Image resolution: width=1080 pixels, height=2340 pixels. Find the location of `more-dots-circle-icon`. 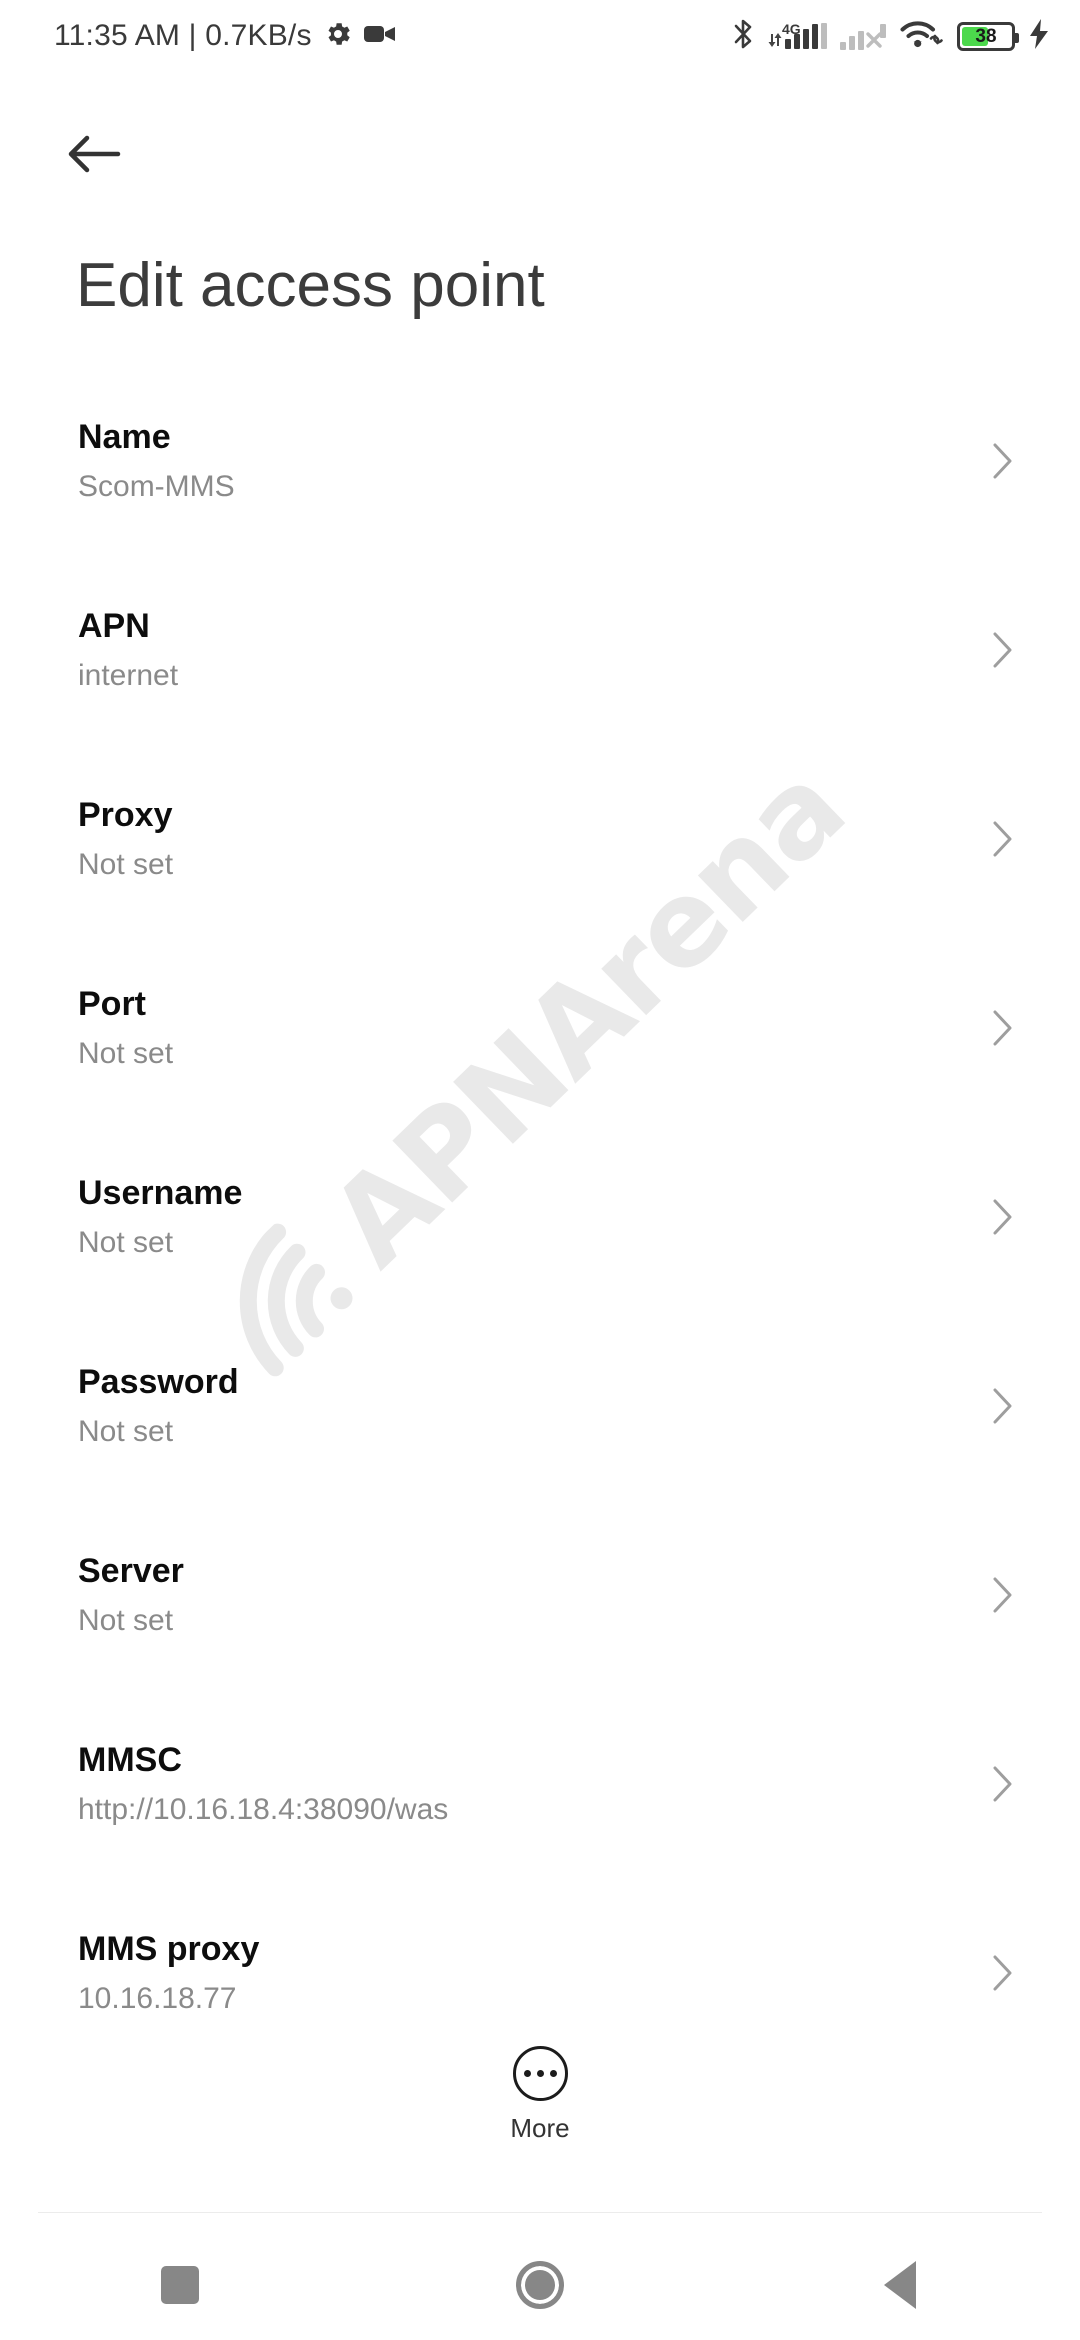

more-dots-circle-icon is located at coordinates (540, 2073).